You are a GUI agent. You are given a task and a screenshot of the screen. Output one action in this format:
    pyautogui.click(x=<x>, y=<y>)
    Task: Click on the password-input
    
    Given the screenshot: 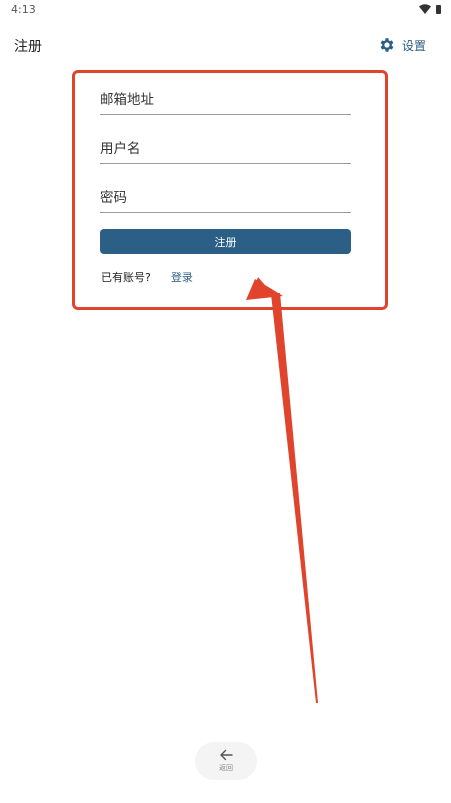 What is the action you would take?
    pyautogui.click(x=225, y=197)
    